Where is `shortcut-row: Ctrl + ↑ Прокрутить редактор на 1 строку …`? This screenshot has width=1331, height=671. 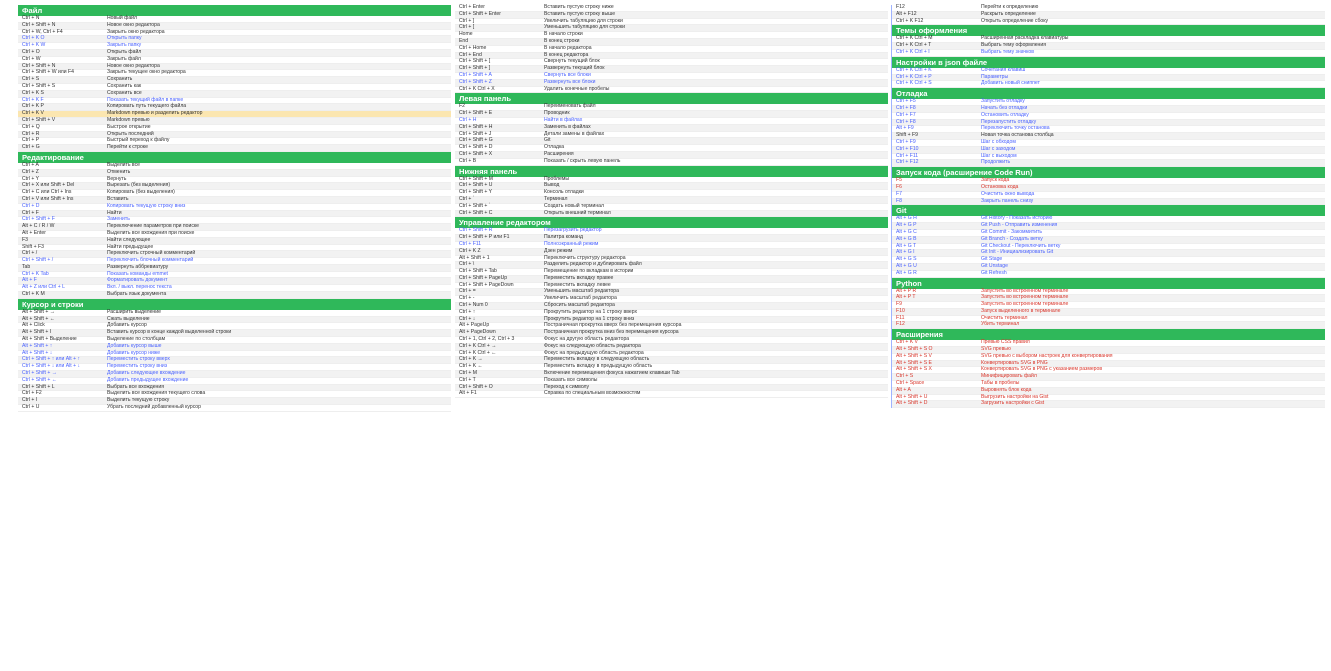
shortcut-row: Ctrl + ↑ Прокрутить редактор на 1 строку … is located at coordinates (671, 312).